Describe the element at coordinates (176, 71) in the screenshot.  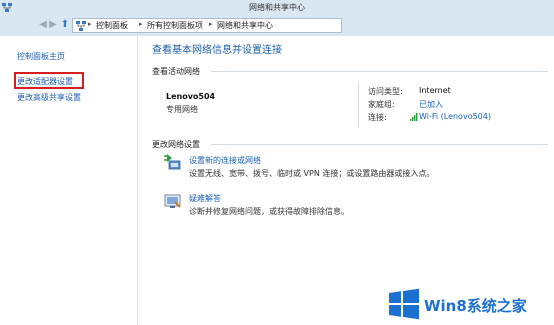
I see `active-networks-header: 查看活动网络` at that location.